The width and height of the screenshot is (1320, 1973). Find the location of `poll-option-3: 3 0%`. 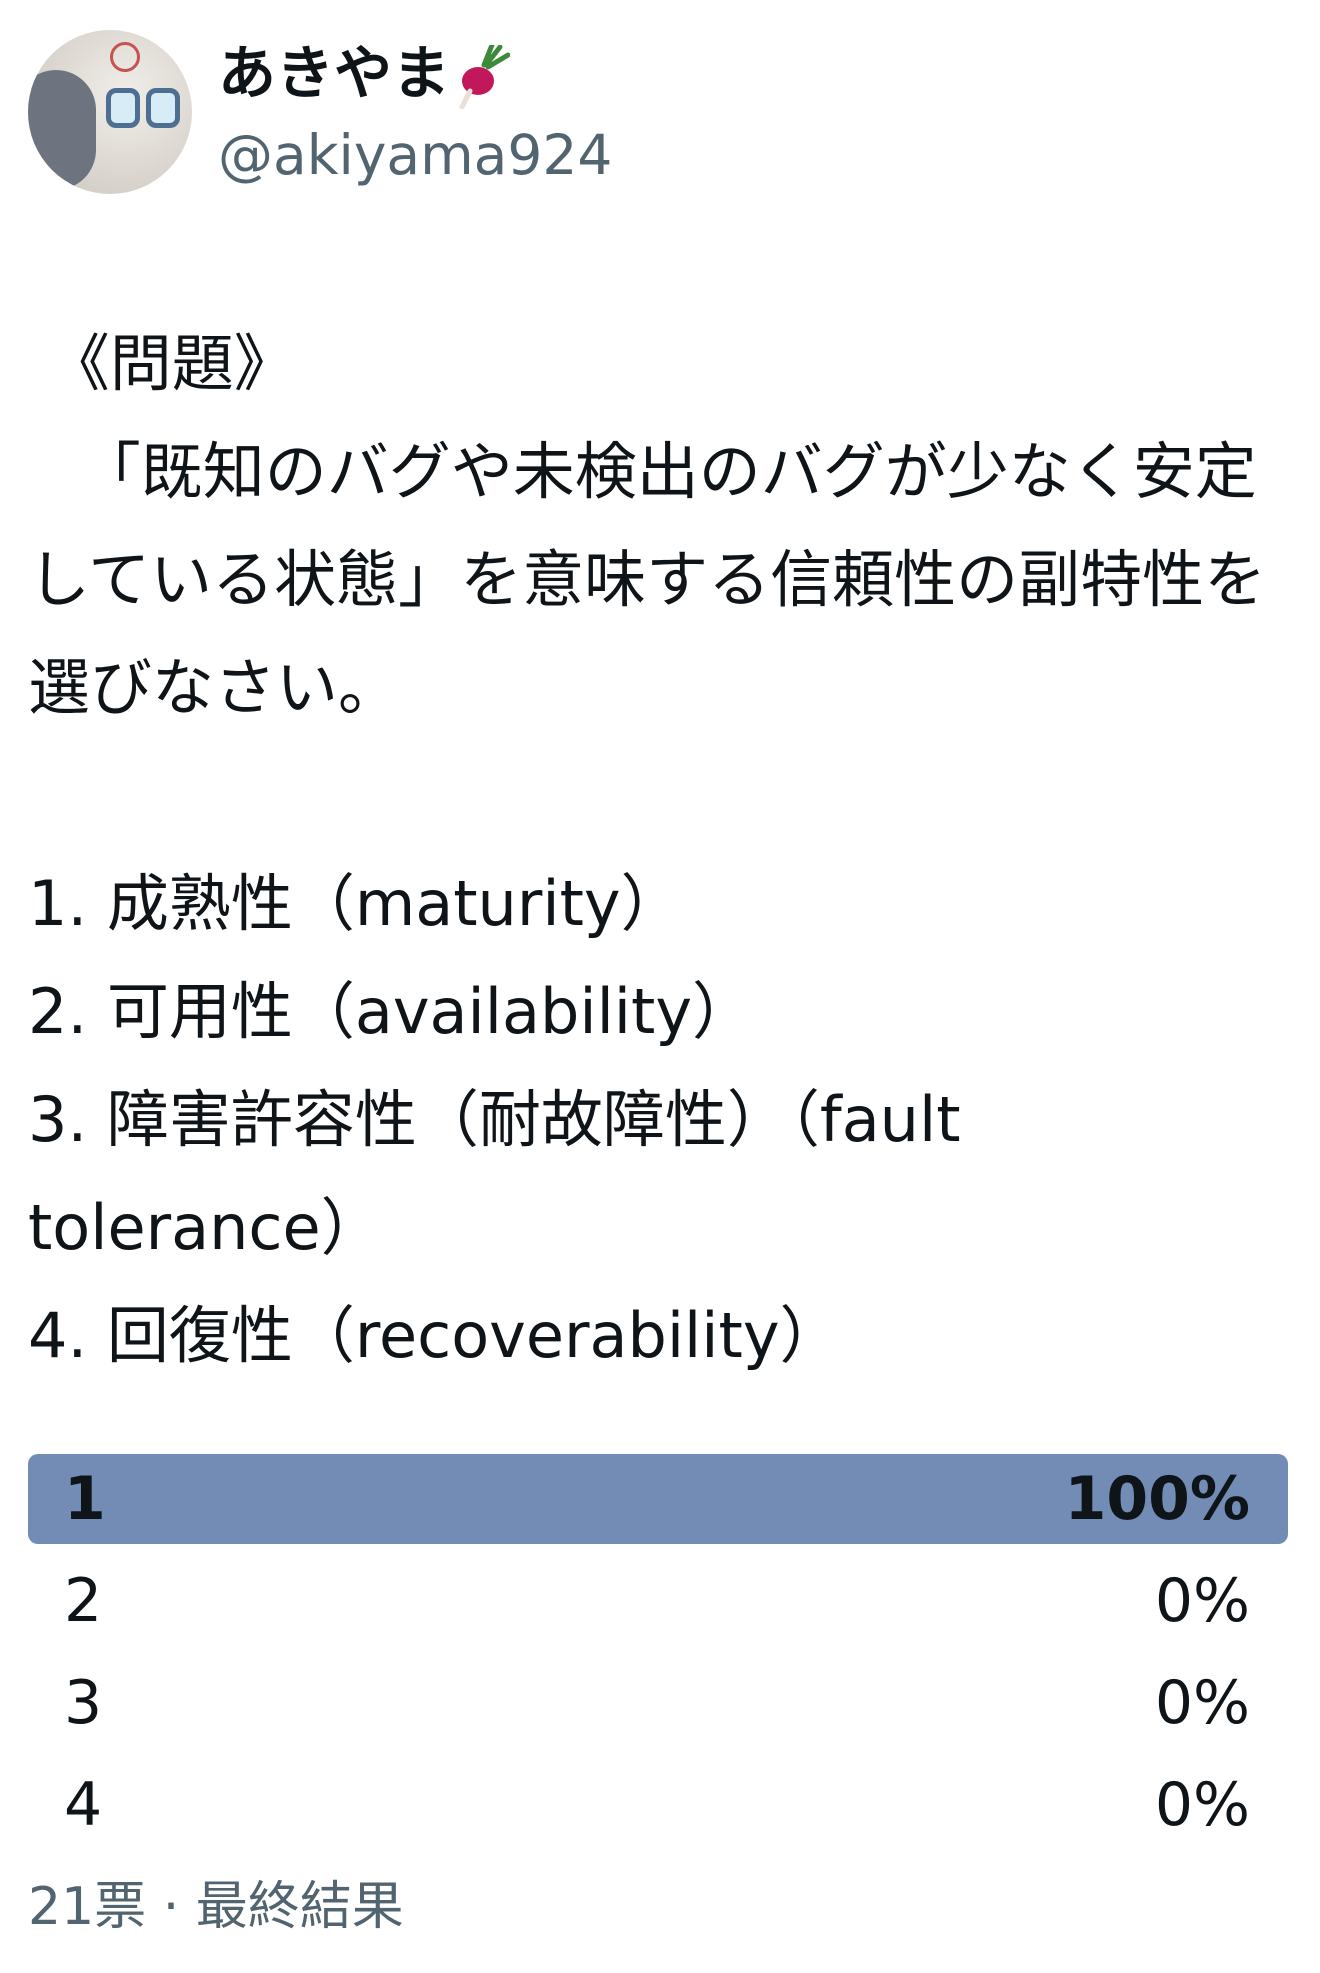

poll-option-3: 3 0% is located at coordinates (658, 1703).